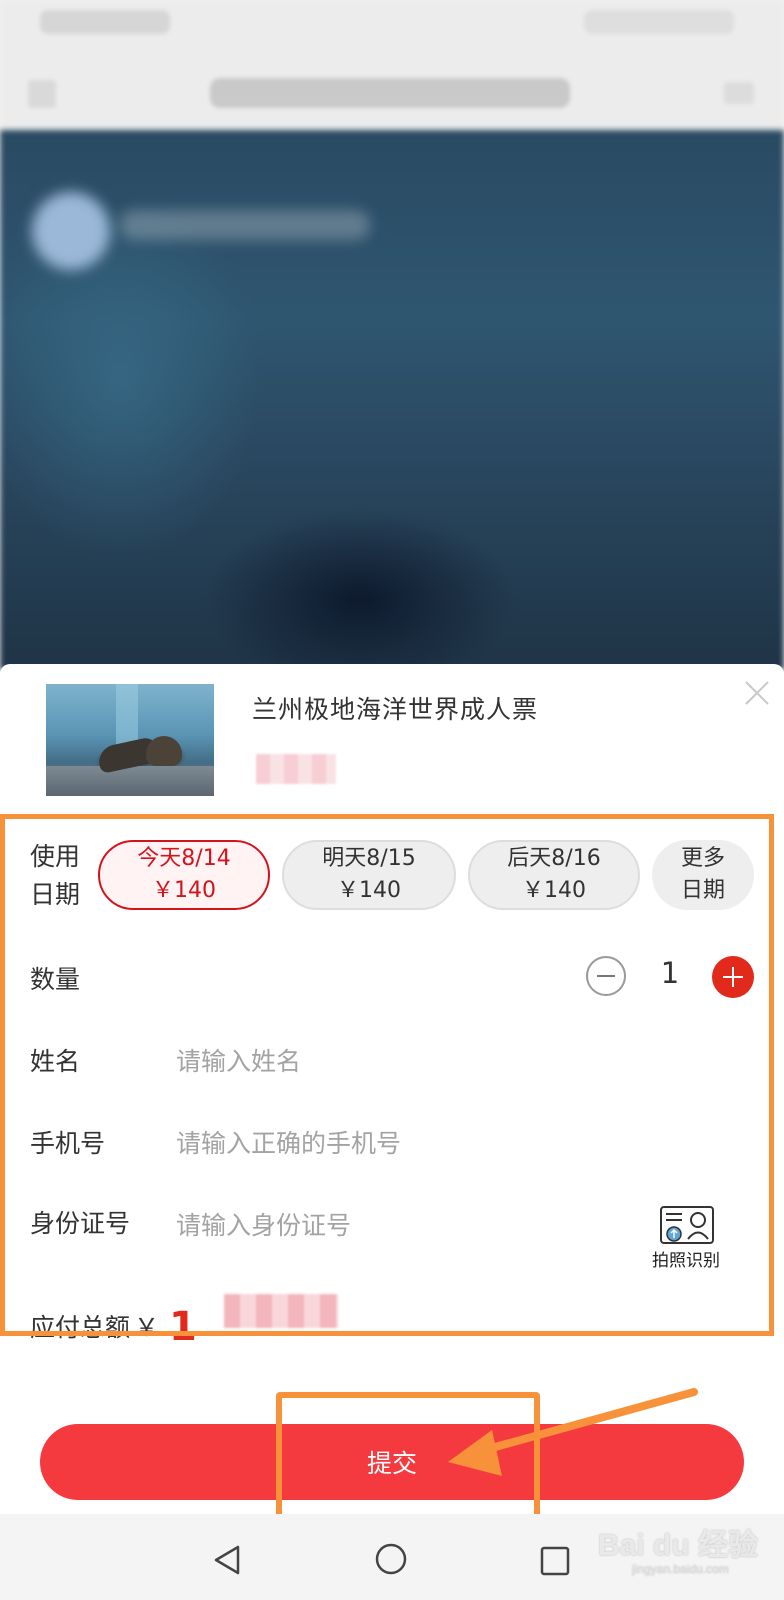 The image size is (784, 1600). What do you see at coordinates (184, 875) in the screenshot?
I see `date-option-today: 今天8/14 ￥140` at bounding box center [184, 875].